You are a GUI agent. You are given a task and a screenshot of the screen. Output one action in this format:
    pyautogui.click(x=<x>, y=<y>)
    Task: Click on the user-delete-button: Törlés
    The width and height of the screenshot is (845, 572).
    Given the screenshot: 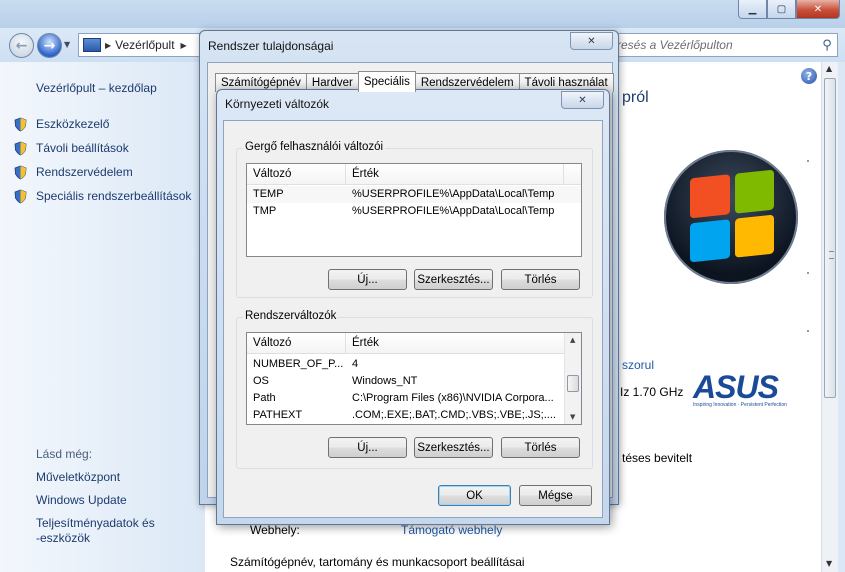 What is the action you would take?
    pyautogui.click(x=540, y=279)
    